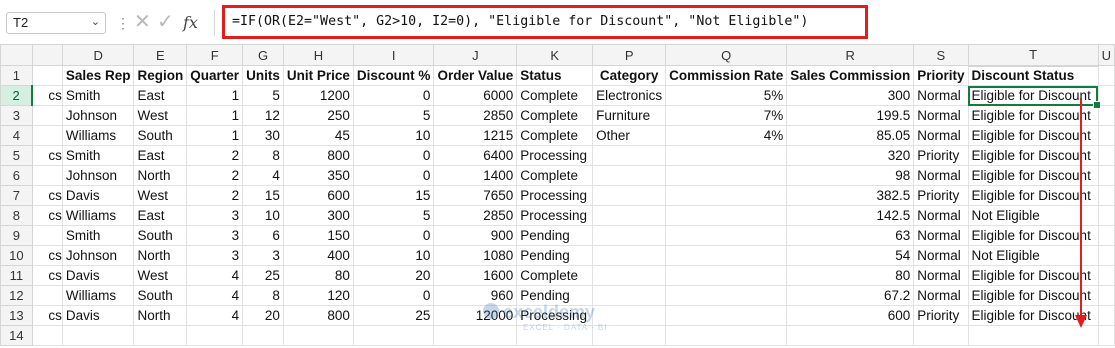 This screenshot has height=348, width=1115. Describe the element at coordinates (95, 21) in the screenshot. I see `chevron-down-icon: ⌄` at that location.